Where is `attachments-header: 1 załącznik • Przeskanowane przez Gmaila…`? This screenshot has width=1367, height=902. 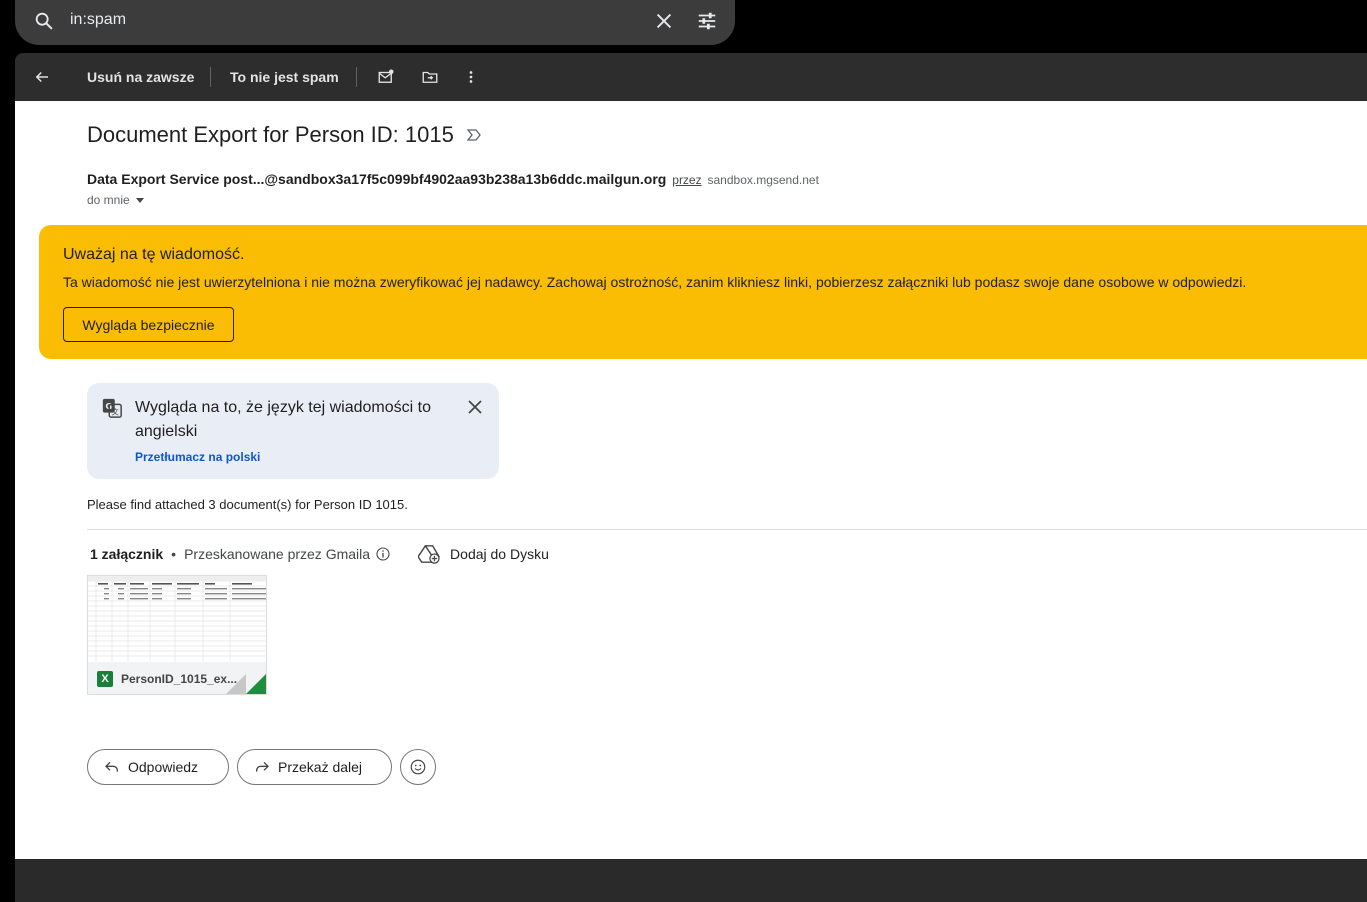 attachments-header: 1 załącznik • Przeskanowane przez Gmaila… is located at coordinates (319, 554).